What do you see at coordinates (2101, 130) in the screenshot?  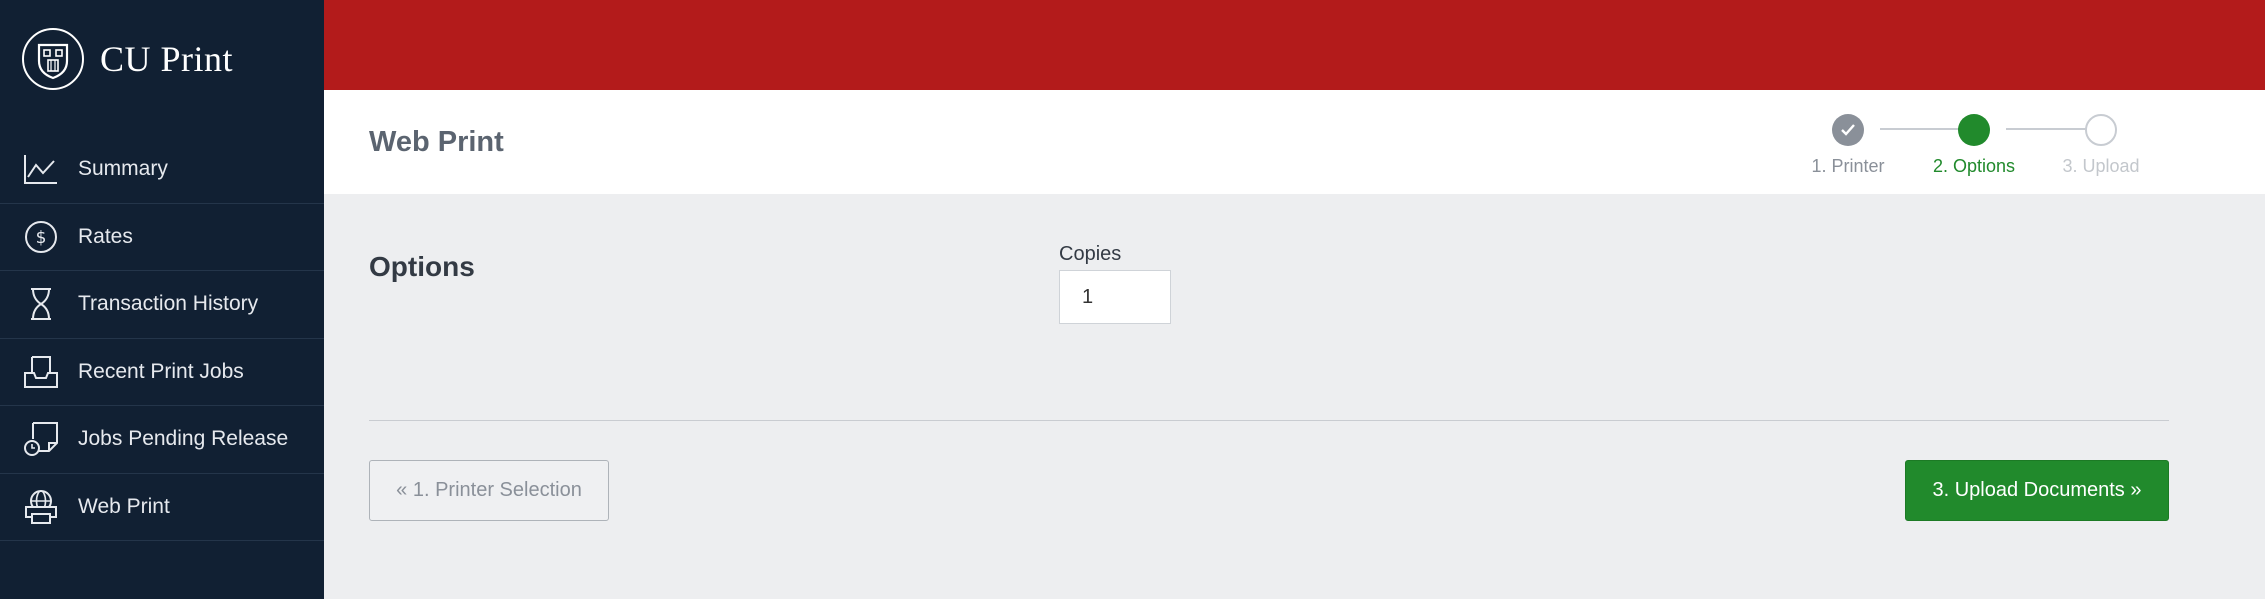 I see `step-pending-indicator` at bounding box center [2101, 130].